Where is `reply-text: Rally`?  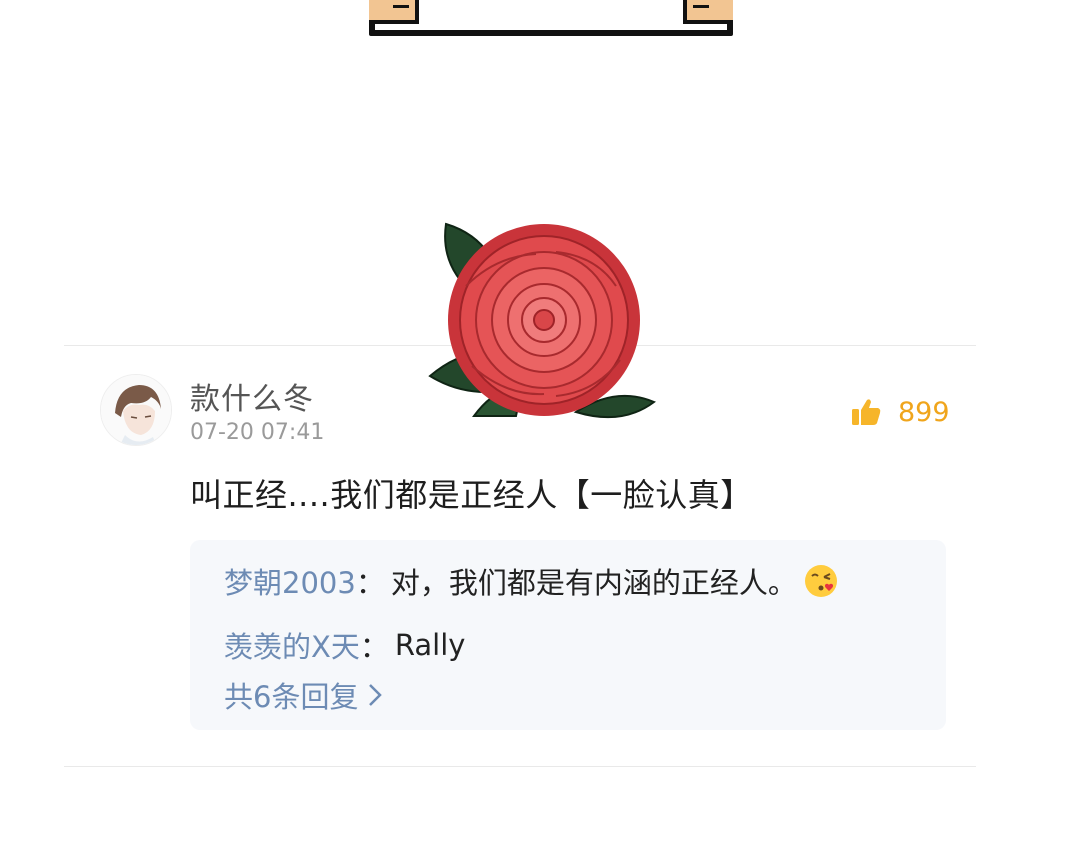 reply-text: Rally is located at coordinates (430, 645).